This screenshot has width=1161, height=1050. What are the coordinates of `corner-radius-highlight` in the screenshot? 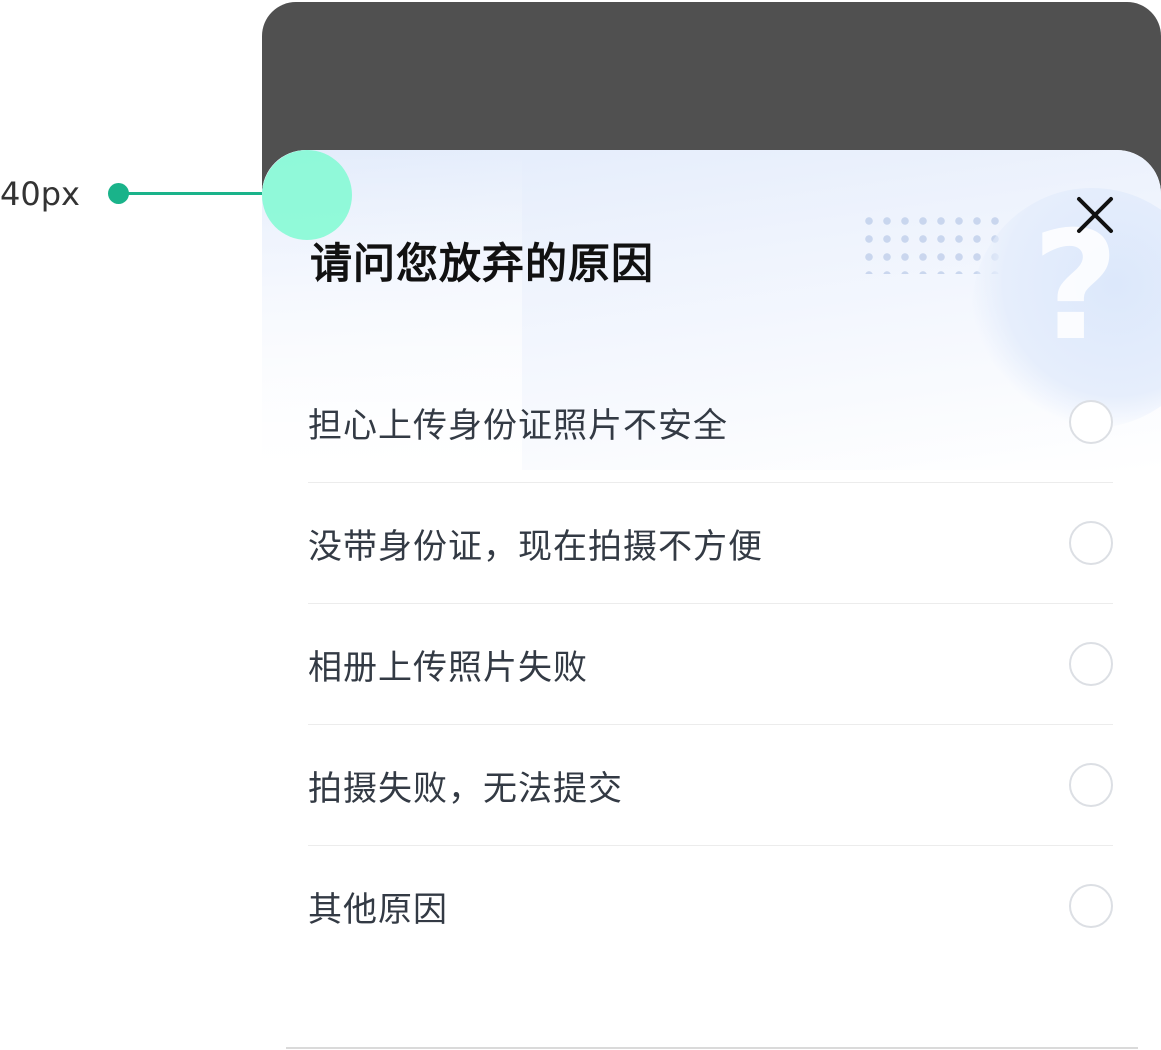 It's located at (307, 195).